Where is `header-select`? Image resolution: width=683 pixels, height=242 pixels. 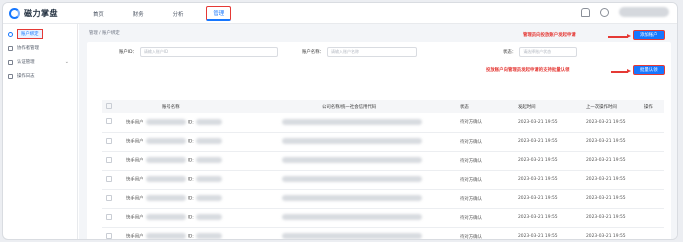 header-select is located at coordinates (112, 106).